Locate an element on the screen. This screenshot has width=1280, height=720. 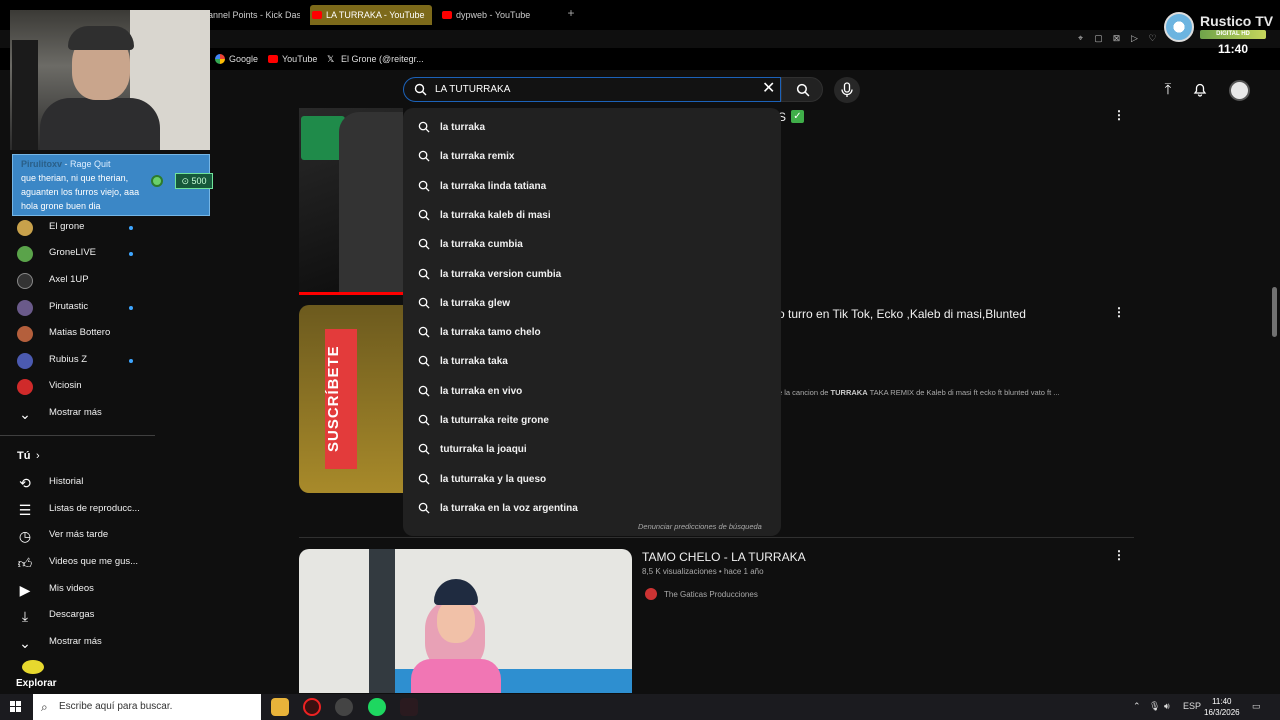
search-suggestion: la turraka remix is located at coordinates (592, 154).